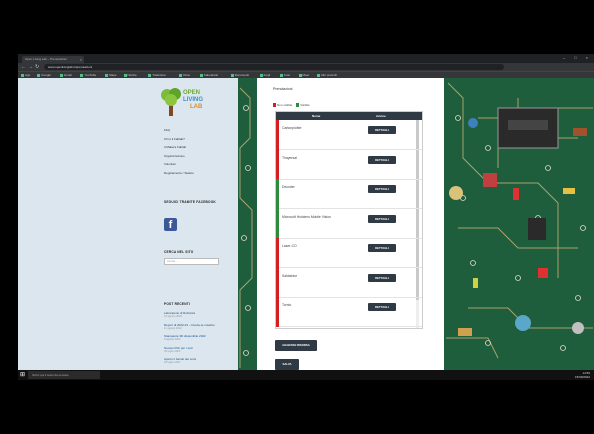 The width and height of the screenshot is (594, 434). What do you see at coordinates (316, 116) in the screenshot?
I see `column-header-name: Nome` at bounding box center [316, 116].